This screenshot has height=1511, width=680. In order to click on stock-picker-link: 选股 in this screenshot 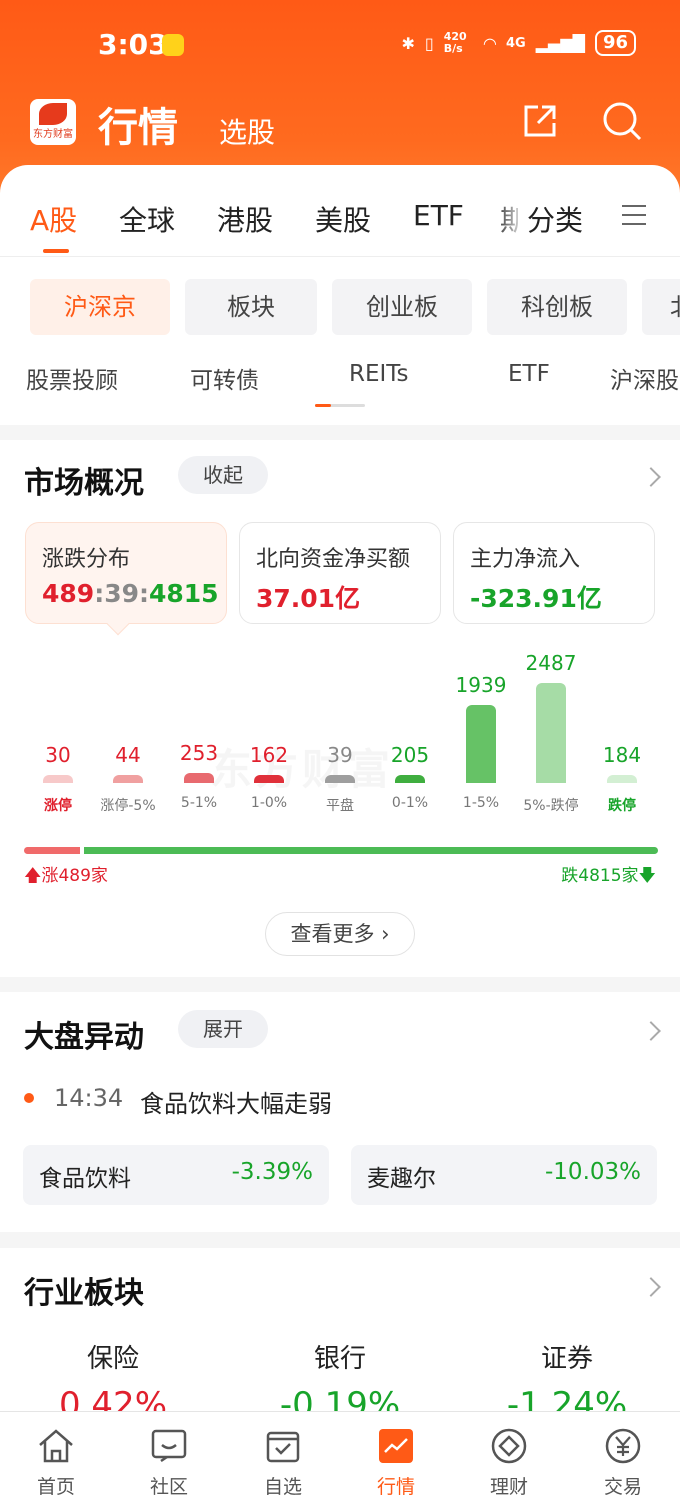, I will do `click(247, 131)`.